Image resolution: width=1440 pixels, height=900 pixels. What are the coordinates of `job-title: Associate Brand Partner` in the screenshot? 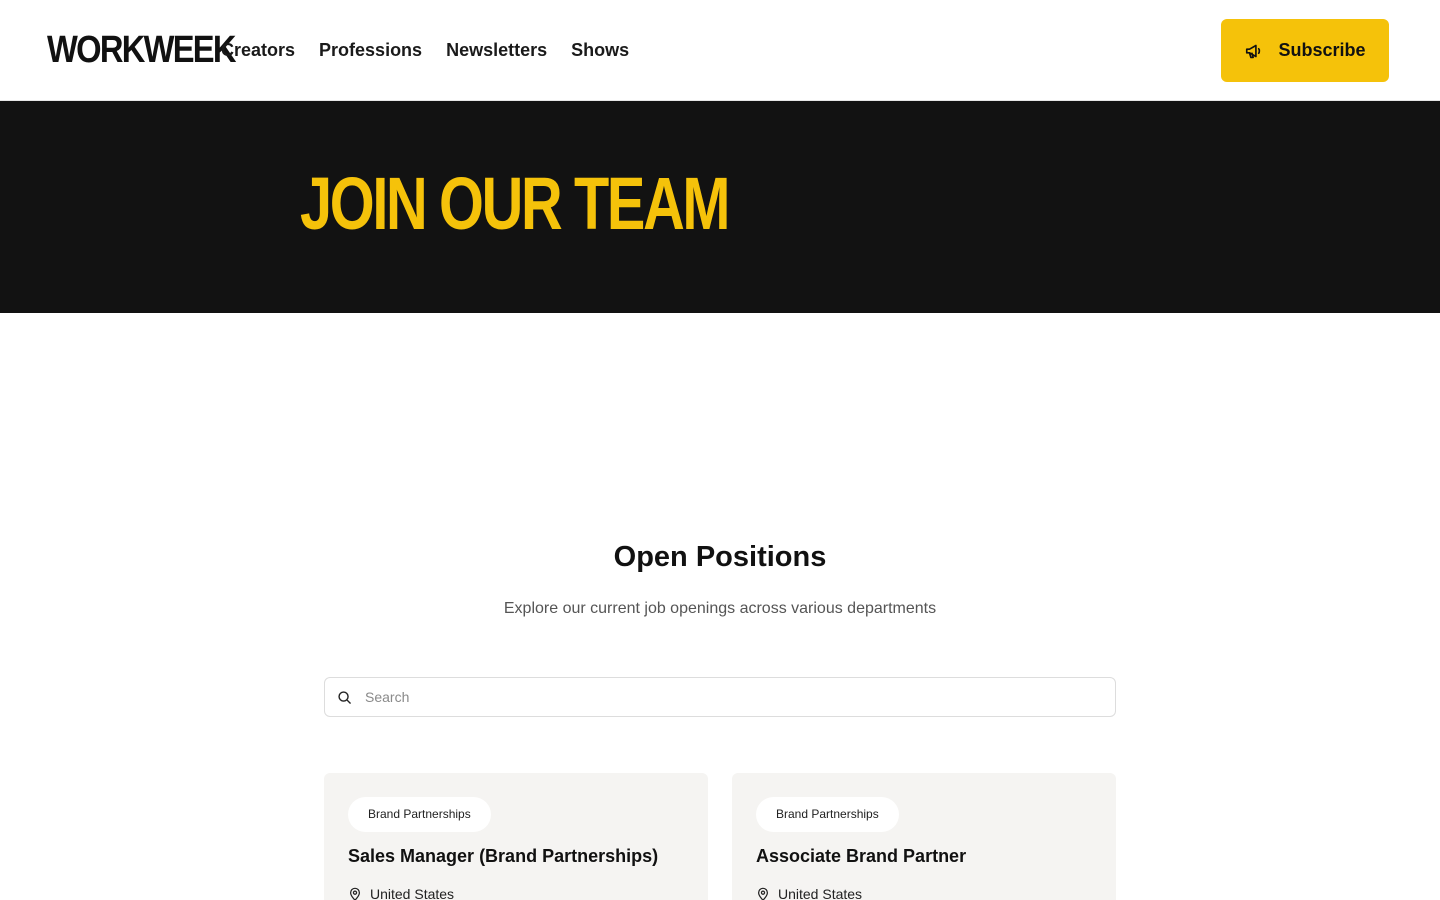 It's located at (861, 856).